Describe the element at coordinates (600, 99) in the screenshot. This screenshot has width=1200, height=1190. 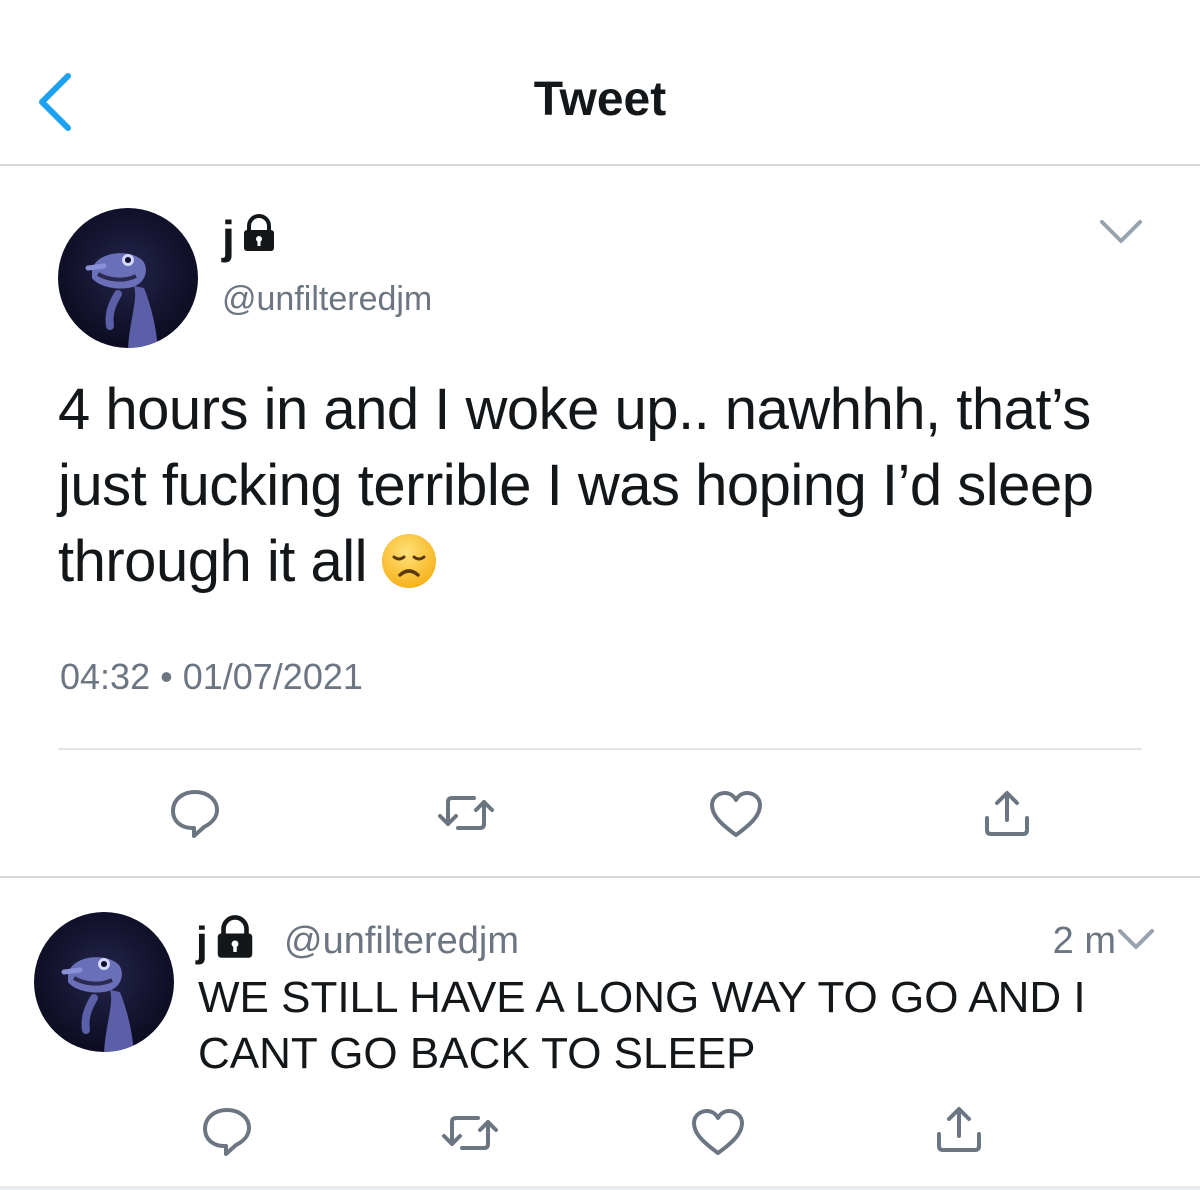
I see `page-title: Tweet` at that location.